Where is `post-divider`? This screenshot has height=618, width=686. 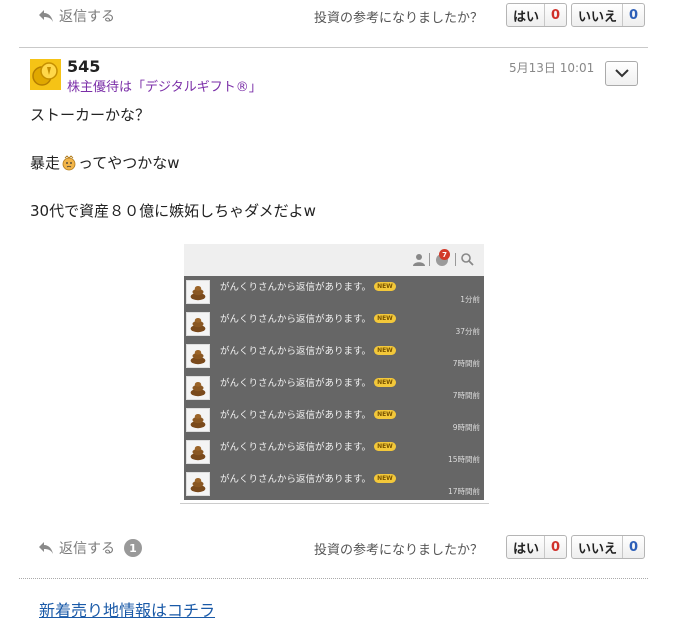 post-divider is located at coordinates (333, 47).